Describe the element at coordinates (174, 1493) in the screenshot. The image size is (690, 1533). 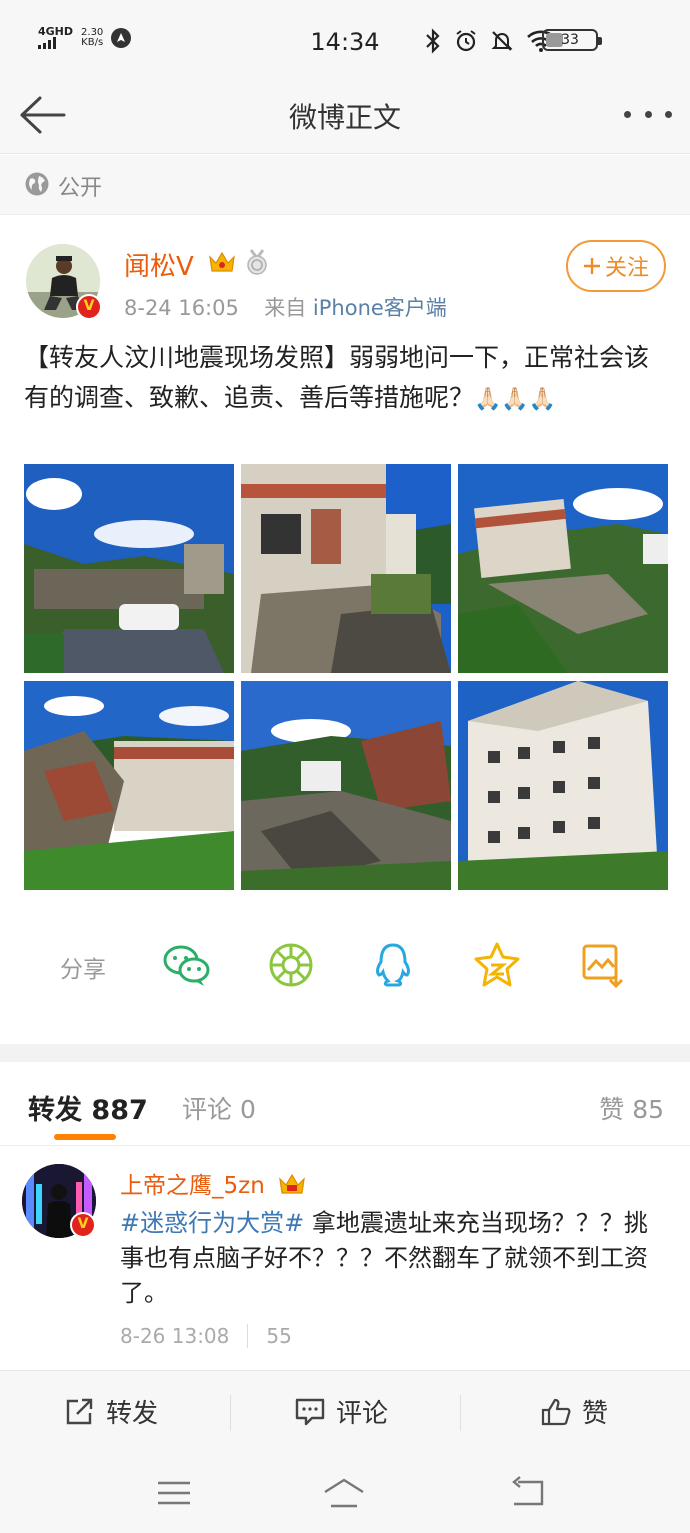
I see `menu-icon` at that location.